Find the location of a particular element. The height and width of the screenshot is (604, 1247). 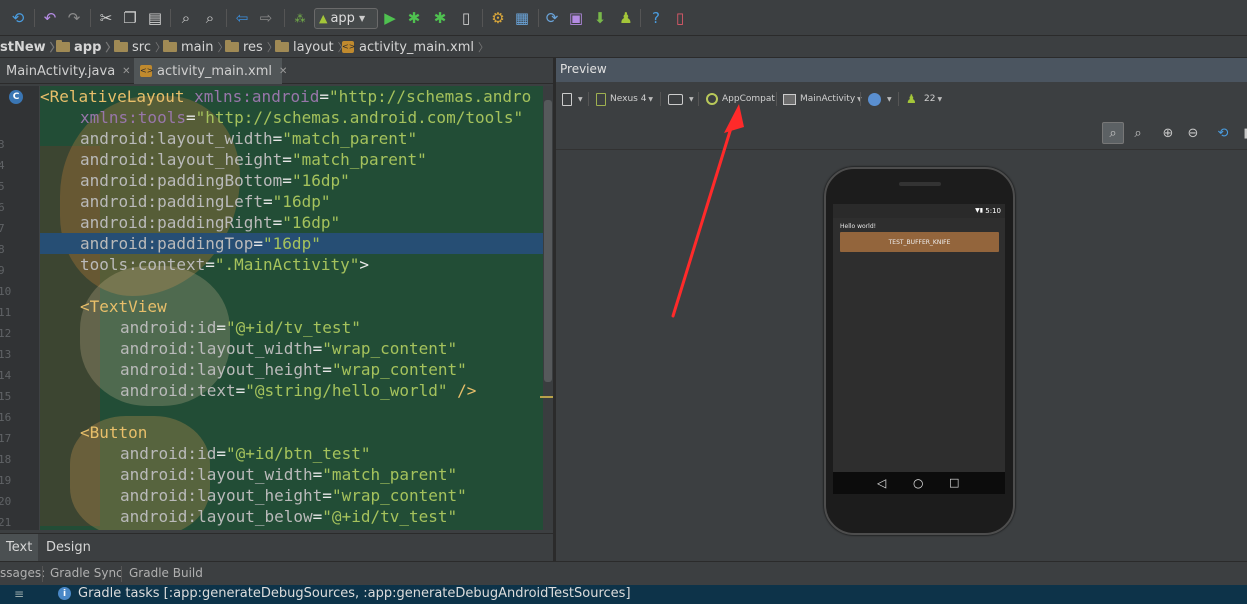

device-time: 5:10 is located at coordinates (993, 211).